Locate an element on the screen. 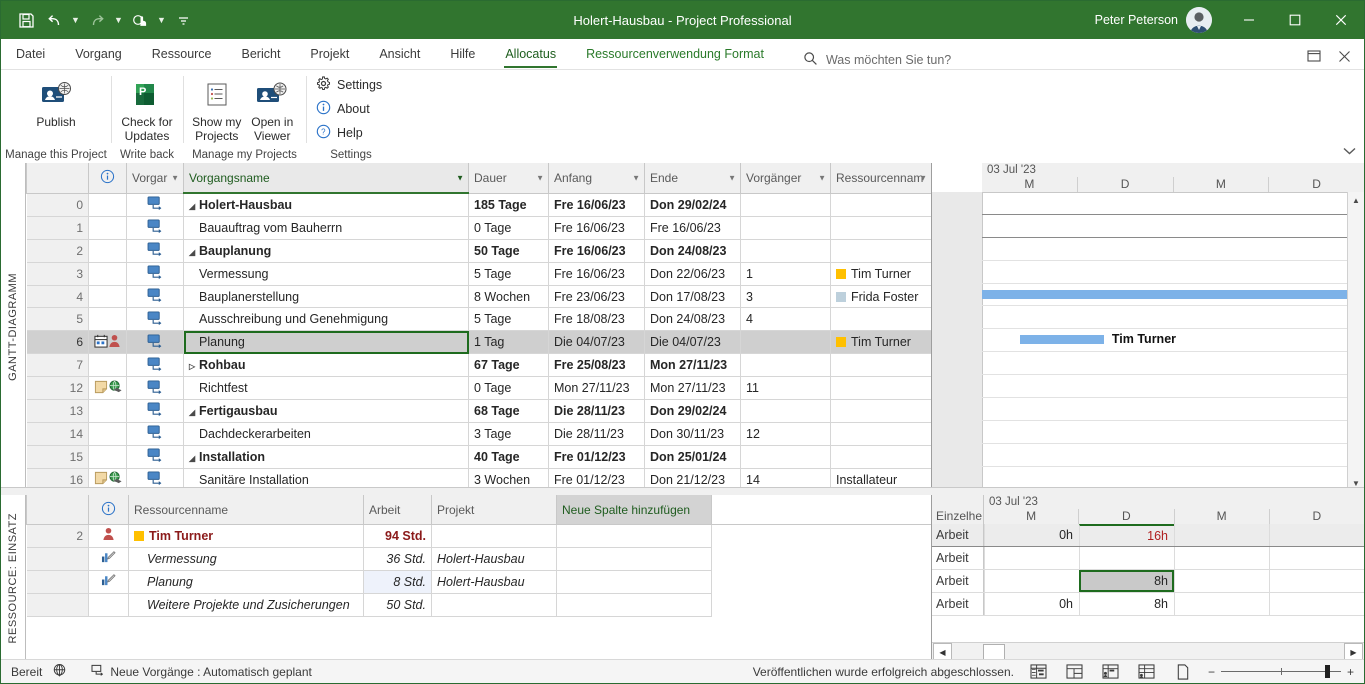 This screenshot has width=1365, height=684. zoom-out-button: − is located at coordinates (1211, 672).